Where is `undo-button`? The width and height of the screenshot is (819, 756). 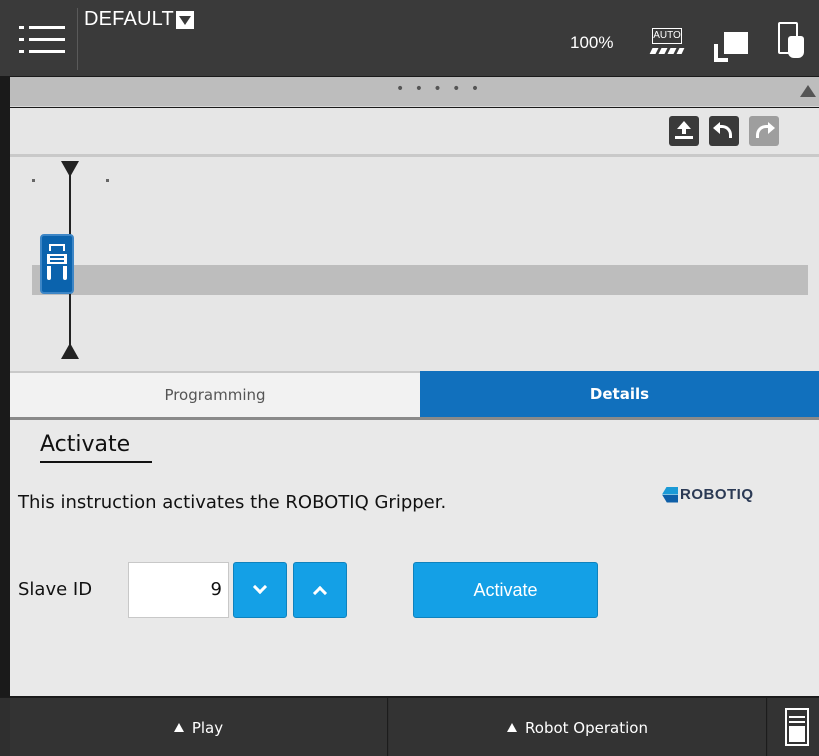
undo-button is located at coordinates (724, 131).